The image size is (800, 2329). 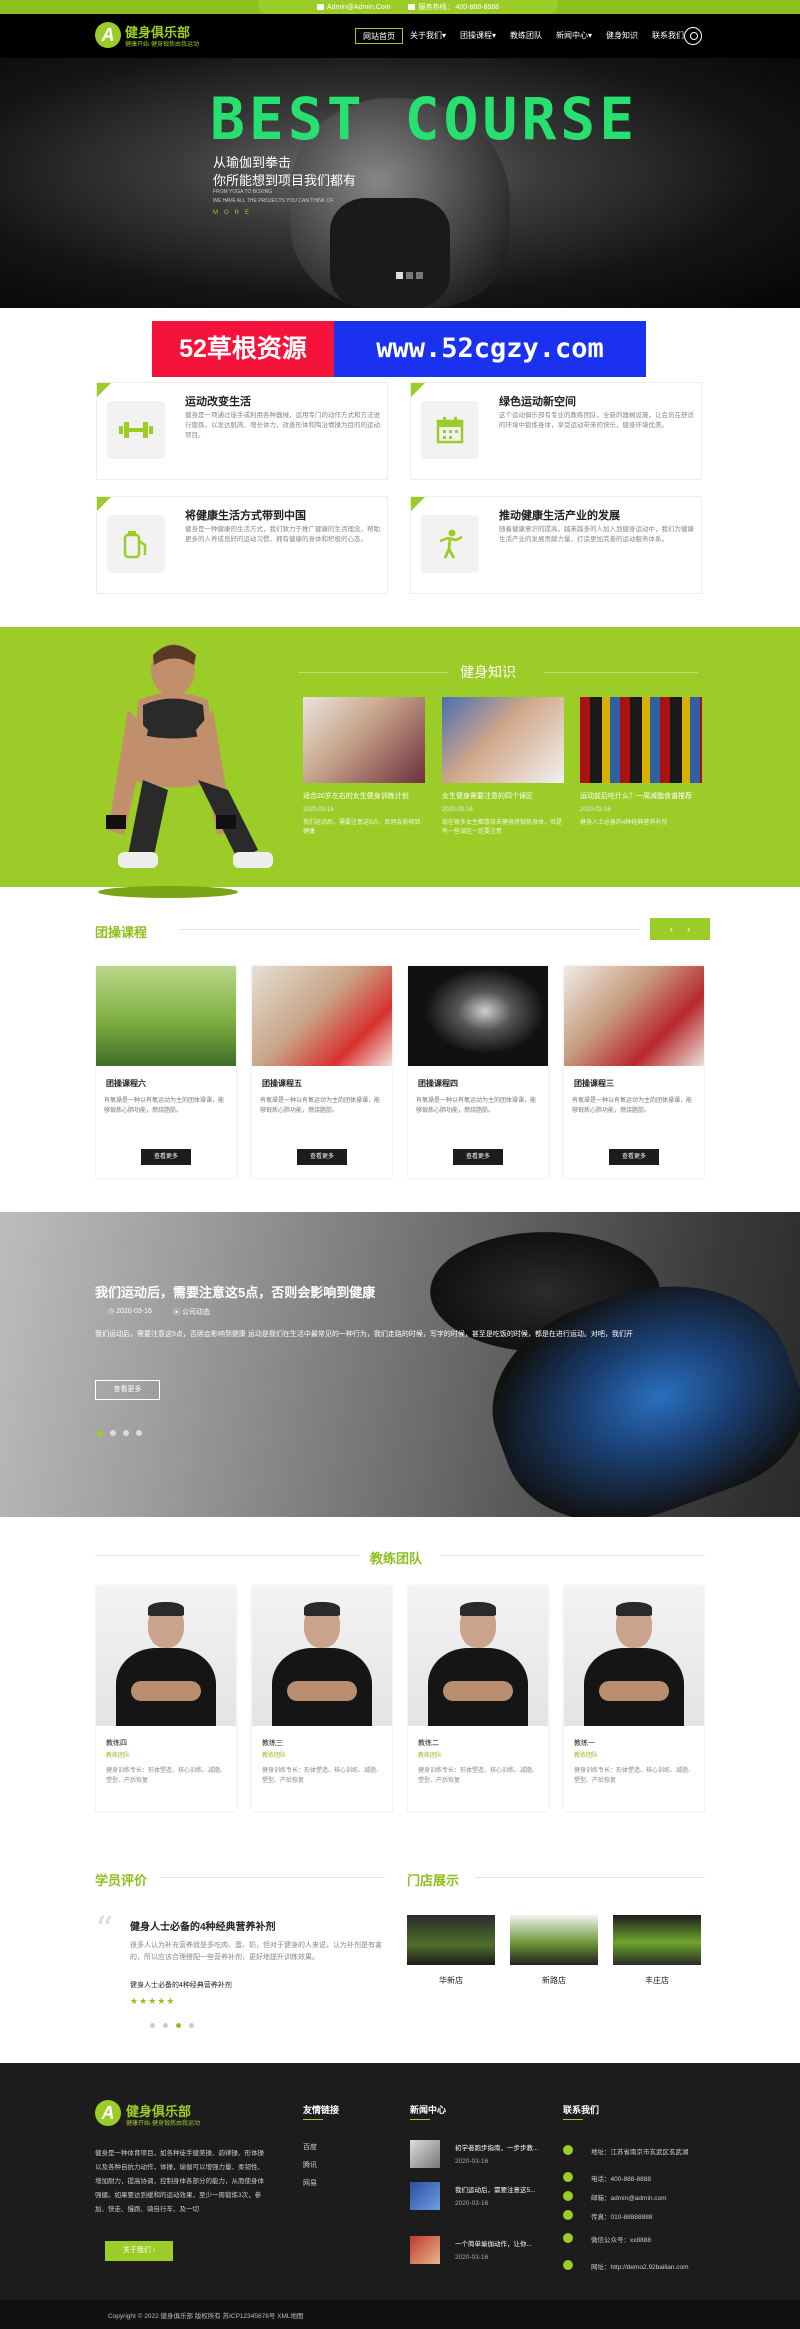 I want to click on knowledge-card-date: 2020-03-16, so click(x=595, y=810).